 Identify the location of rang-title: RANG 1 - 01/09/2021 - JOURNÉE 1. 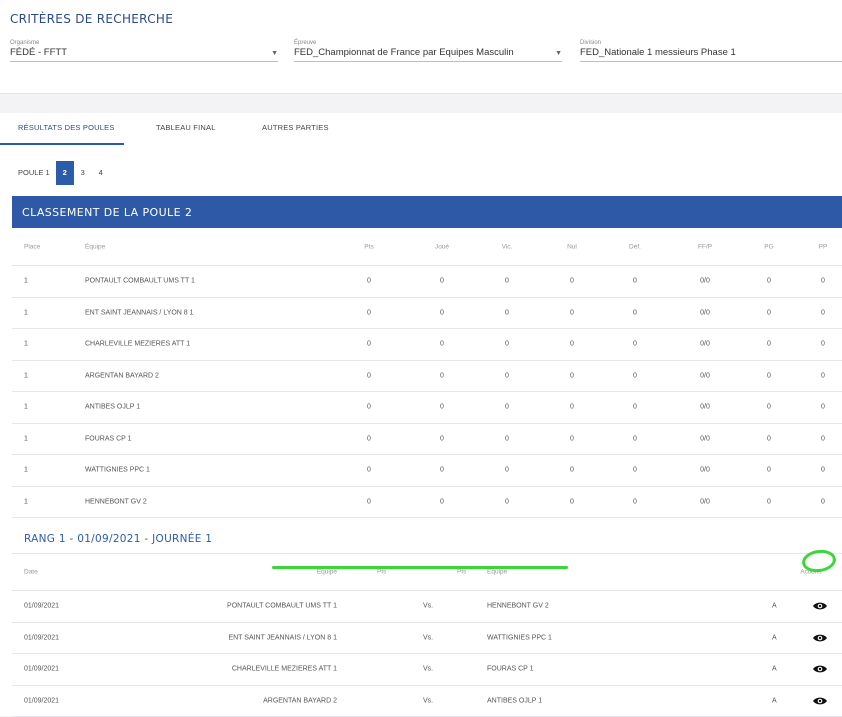
(118, 539).